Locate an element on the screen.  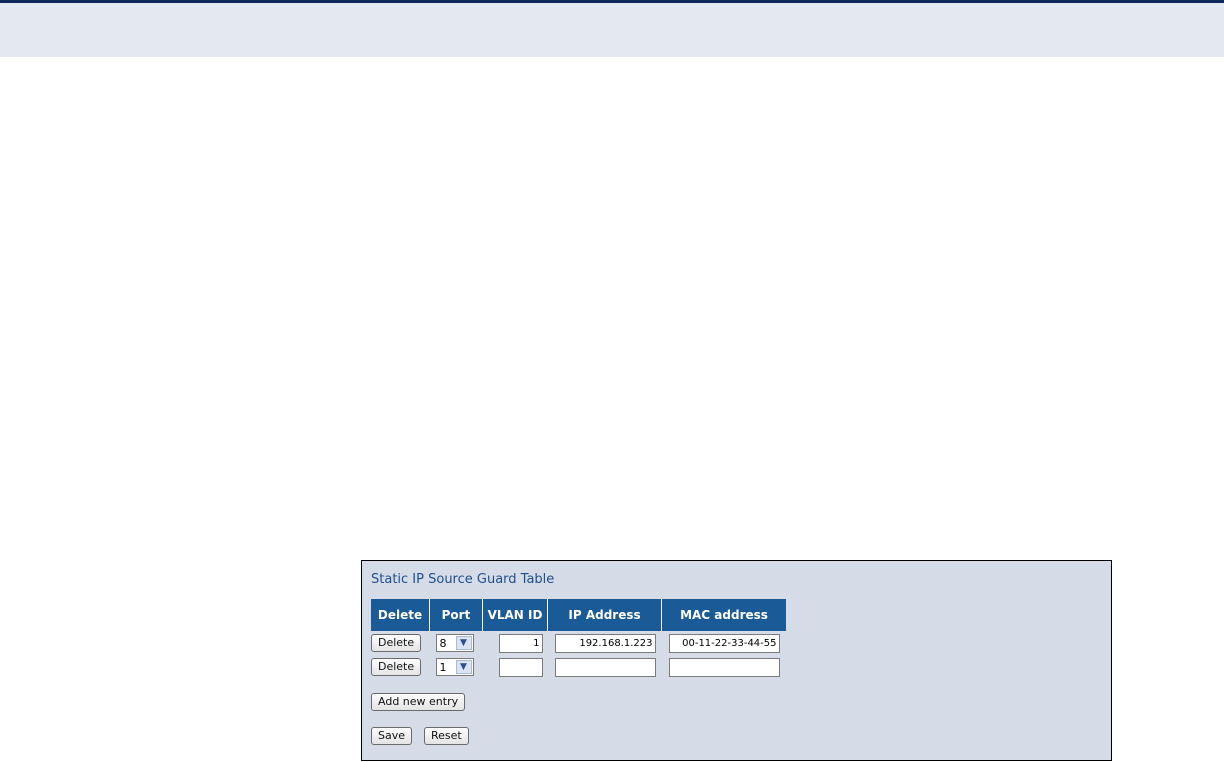
port-cell: 8 ▼ is located at coordinates (456, 643).